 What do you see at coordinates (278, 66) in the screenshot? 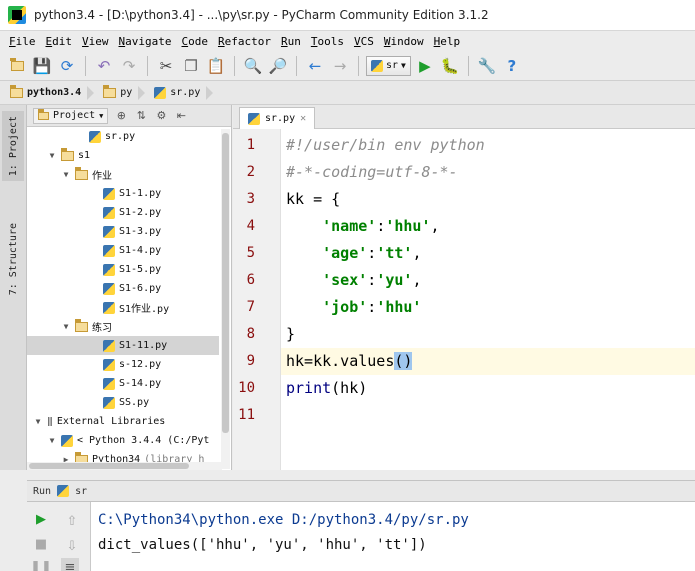
I see `replace-icon: 🔎` at bounding box center [278, 66].